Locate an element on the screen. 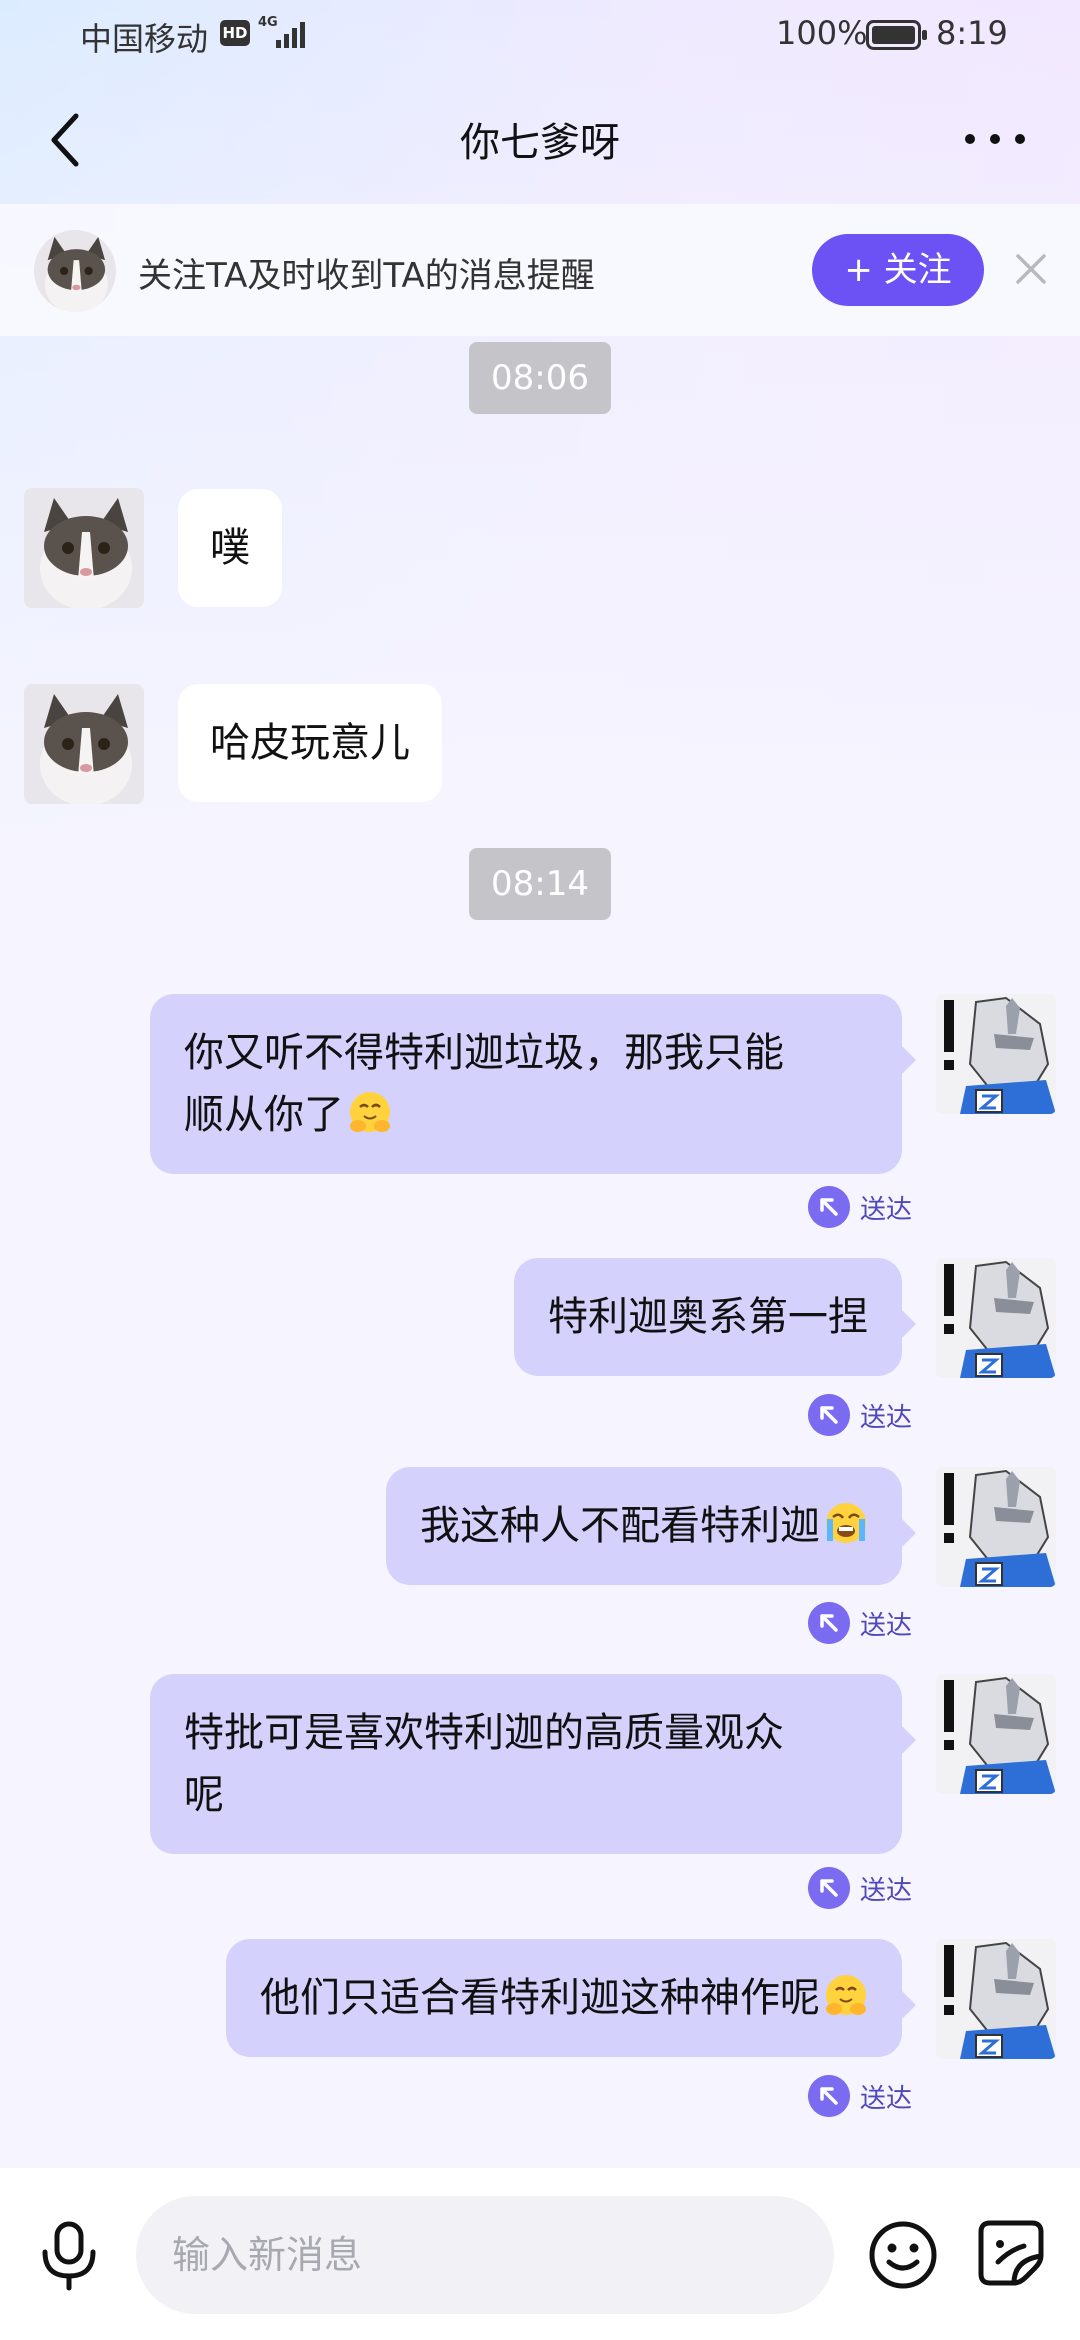 The image size is (1080, 2340). chat-header: 你七爹呀 is located at coordinates (540, 139).